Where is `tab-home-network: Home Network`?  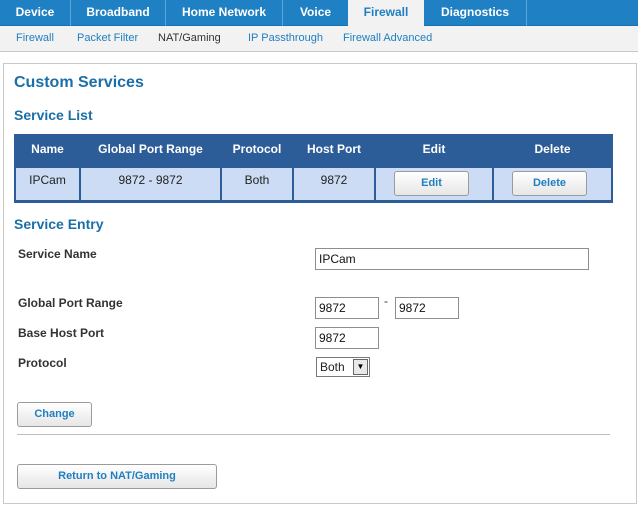 tab-home-network: Home Network is located at coordinates (224, 13).